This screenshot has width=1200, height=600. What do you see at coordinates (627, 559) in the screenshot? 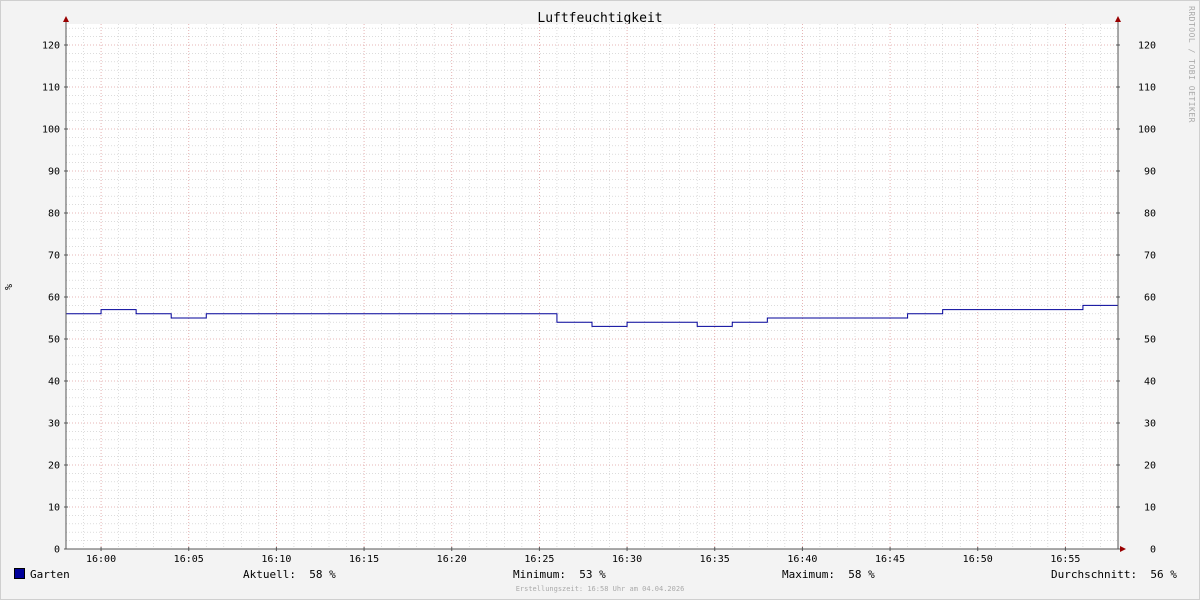
I see `x-tick-label: 16:30` at bounding box center [627, 559].